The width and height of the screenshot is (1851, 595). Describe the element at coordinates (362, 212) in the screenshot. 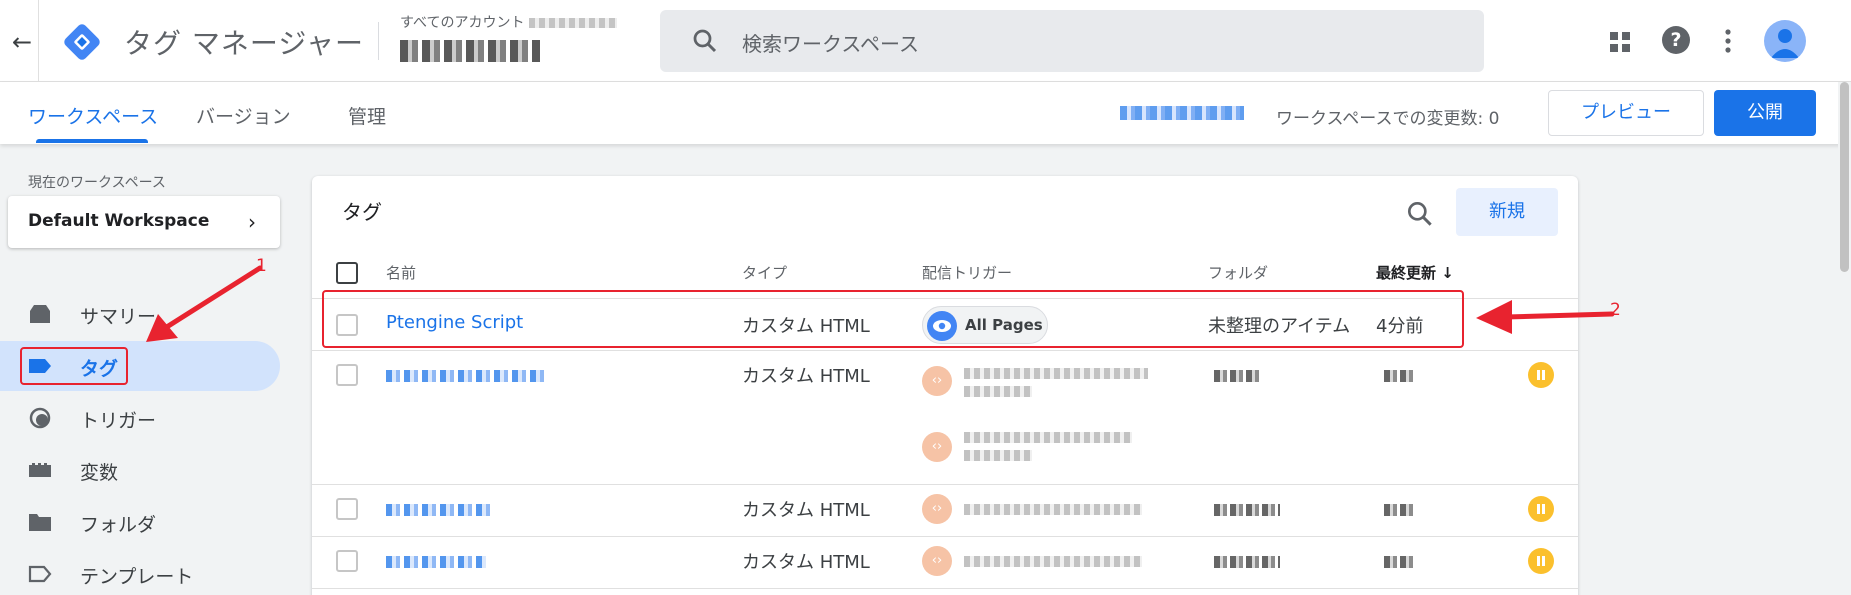

I see `card-title: タグ` at that location.